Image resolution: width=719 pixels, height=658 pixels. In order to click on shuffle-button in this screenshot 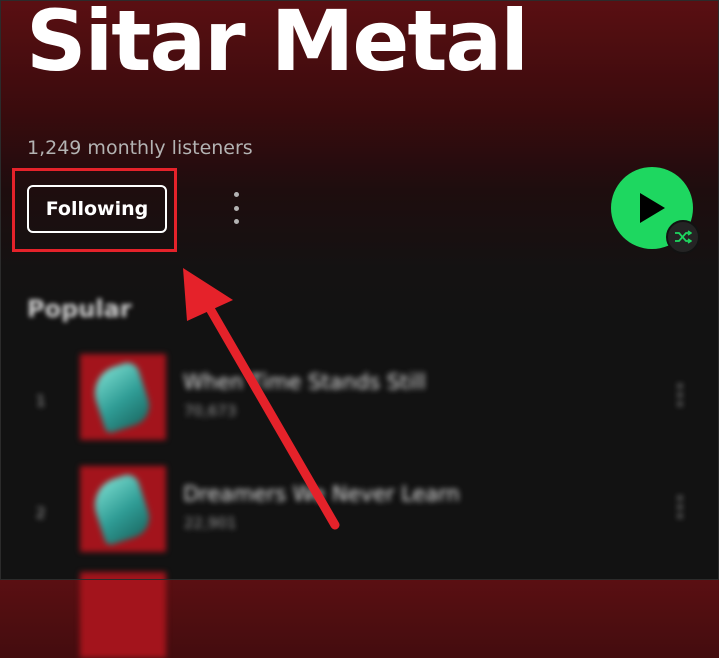, I will do `click(683, 237)`.